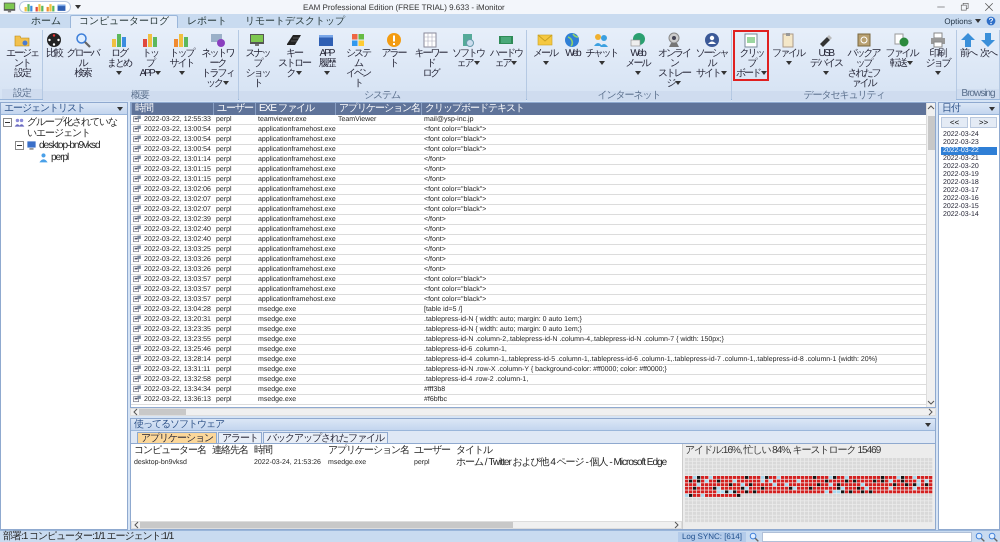 The image size is (1000, 542). What do you see at coordinates (177, 437) in the screenshot?
I see `panel-tab: アプリケーション` at bounding box center [177, 437].